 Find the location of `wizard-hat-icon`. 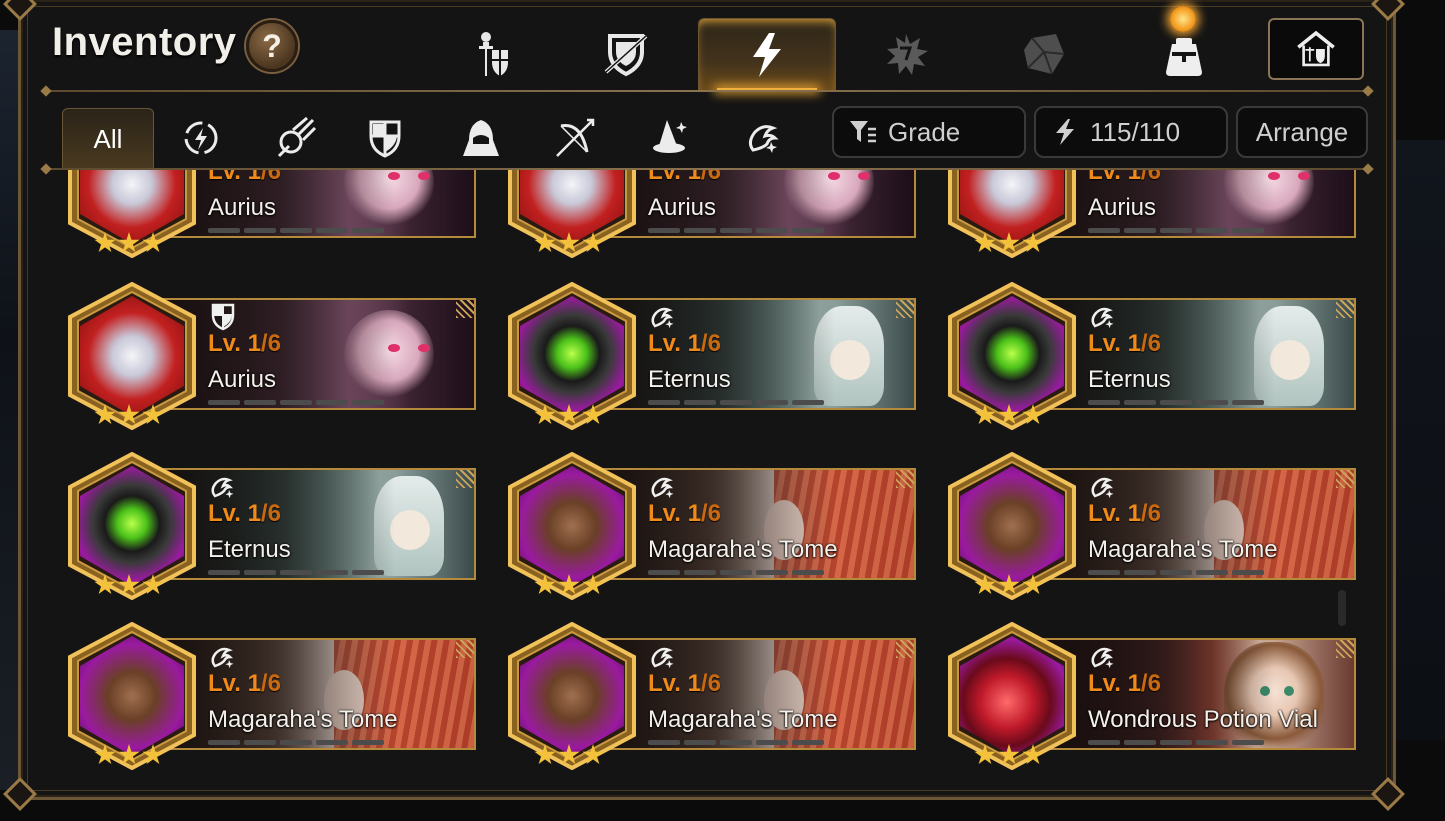

wizard-hat-icon is located at coordinates (670, 136).